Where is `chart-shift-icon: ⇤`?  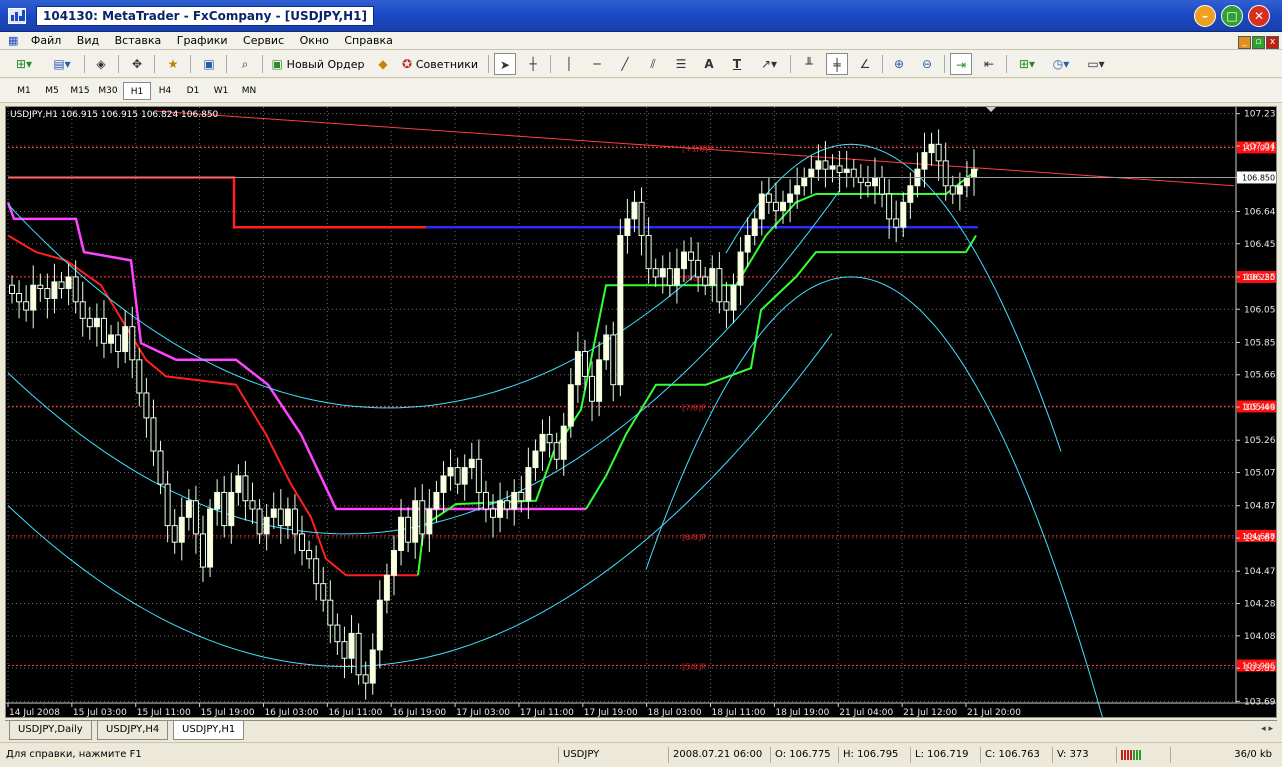 chart-shift-icon: ⇤ is located at coordinates (989, 64).